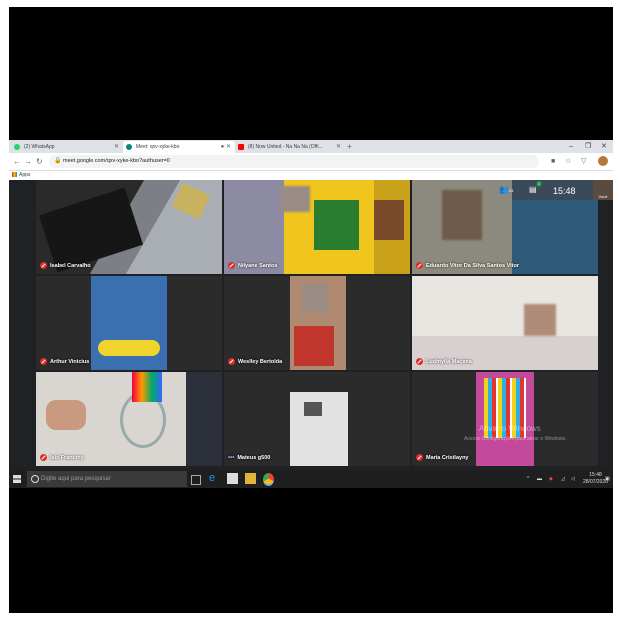 Image resolution: width=619 pixels, height=617 pixels. I want to click on reload-icon: ↻, so click(39, 161).